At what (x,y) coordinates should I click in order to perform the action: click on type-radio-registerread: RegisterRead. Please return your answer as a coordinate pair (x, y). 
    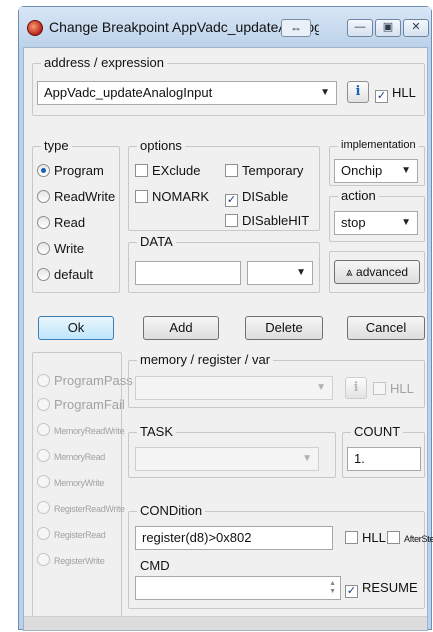
    Looking at the image, I should click on (71, 535).